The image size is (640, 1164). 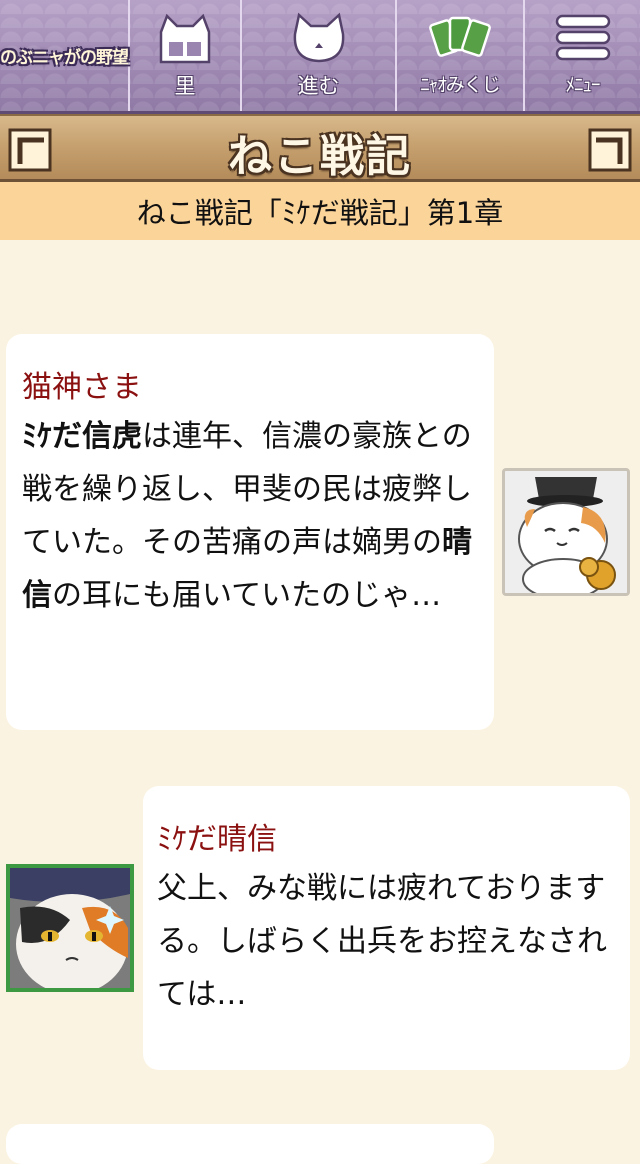 I want to click on cat-monk-avatar, so click(x=566, y=532).